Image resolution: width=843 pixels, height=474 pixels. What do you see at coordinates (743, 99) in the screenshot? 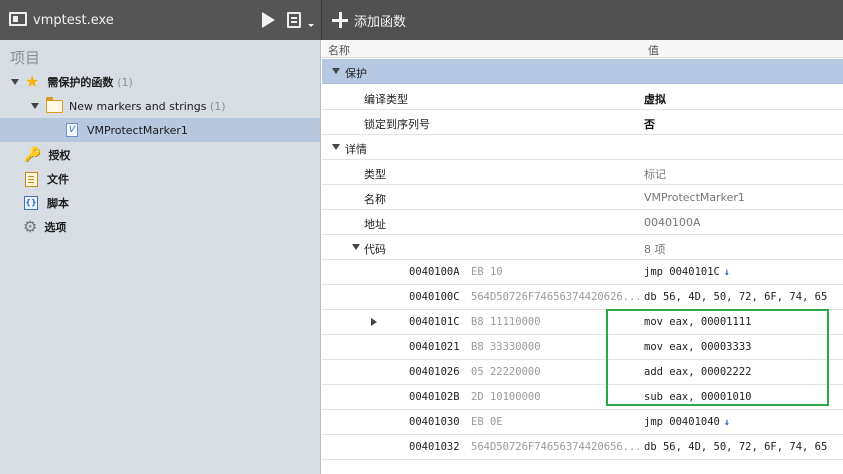
I see `property-value: 虚拟` at bounding box center [743, 99].